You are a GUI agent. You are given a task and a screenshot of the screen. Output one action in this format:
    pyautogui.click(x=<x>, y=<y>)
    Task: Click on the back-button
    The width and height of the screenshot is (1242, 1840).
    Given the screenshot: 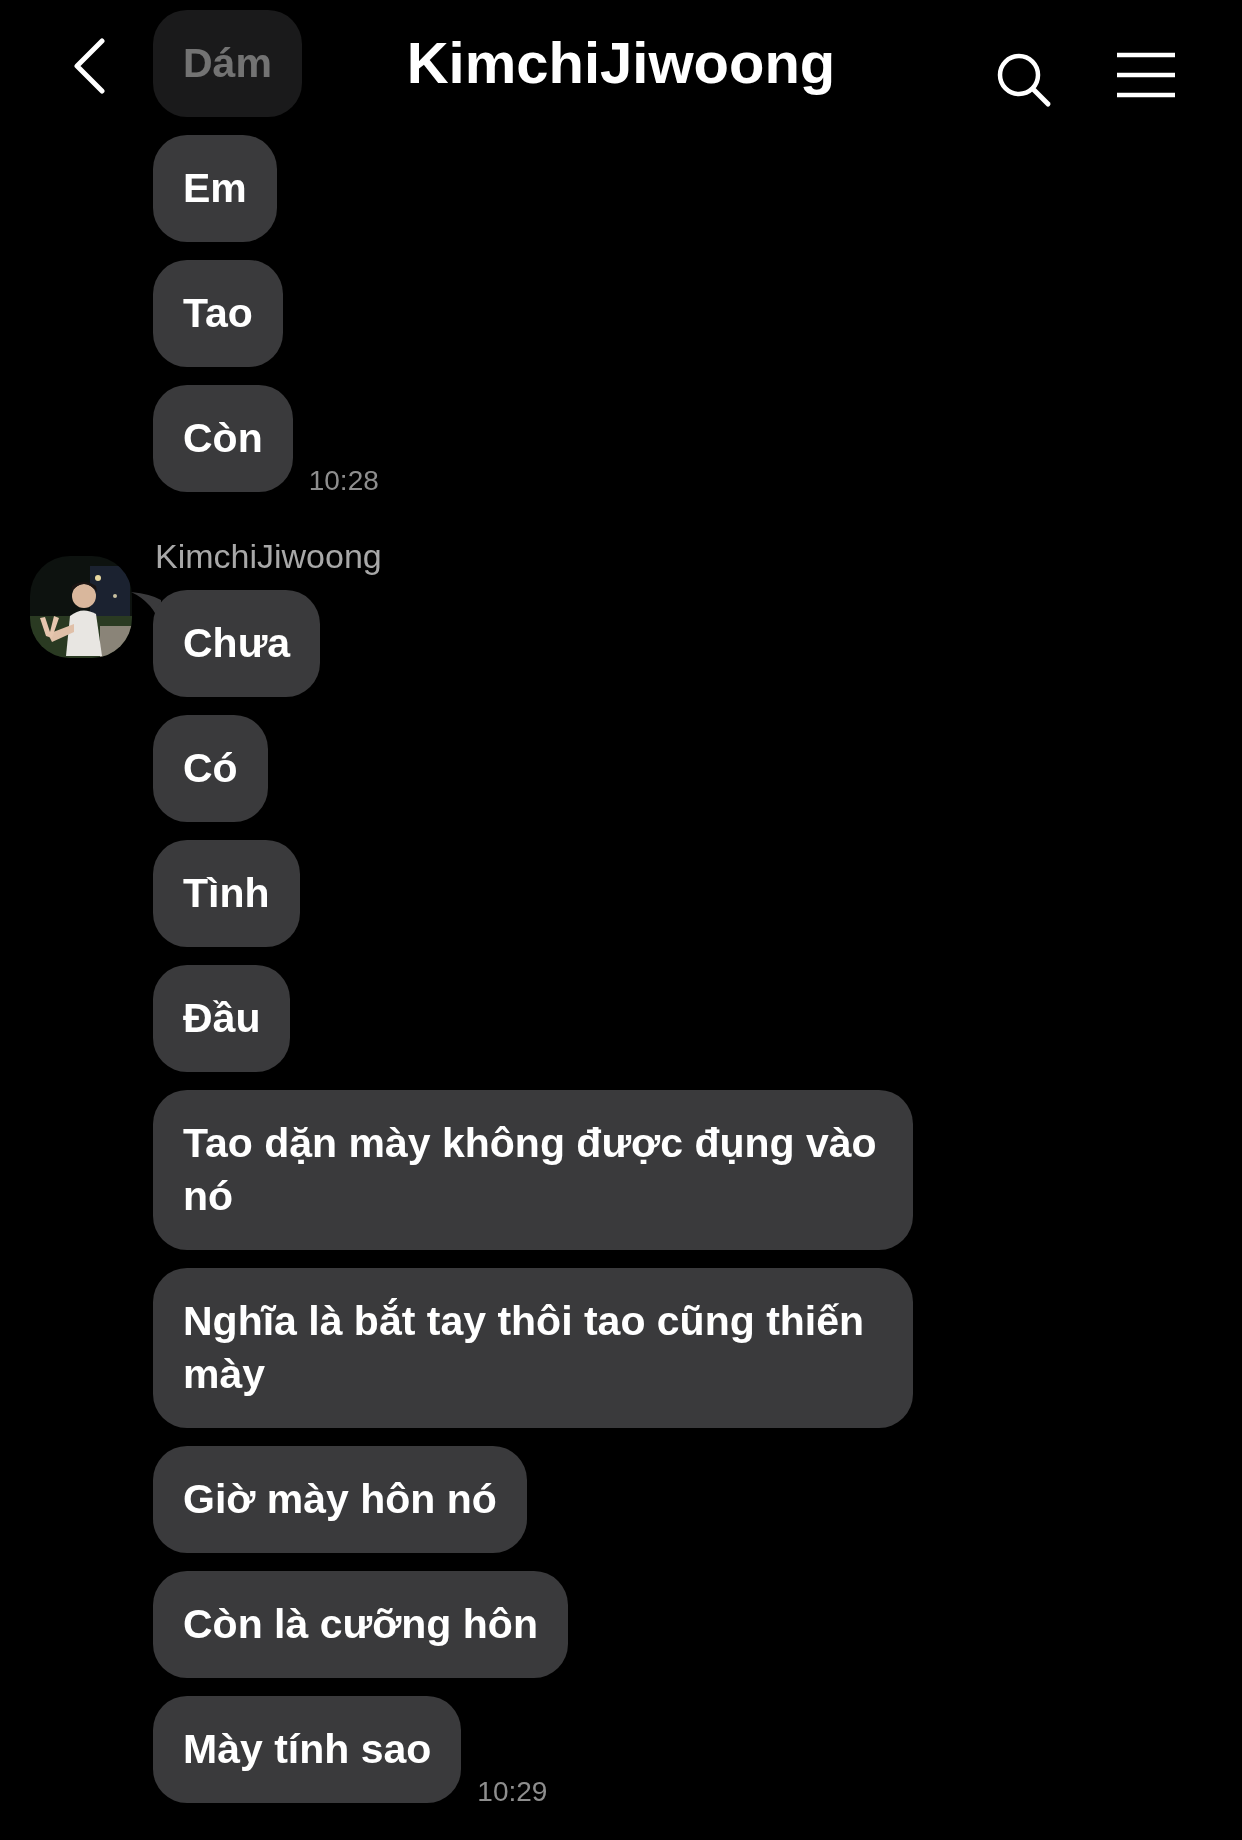 What is the action you would take?
    pyautogui.click(x=89, y=66)
    